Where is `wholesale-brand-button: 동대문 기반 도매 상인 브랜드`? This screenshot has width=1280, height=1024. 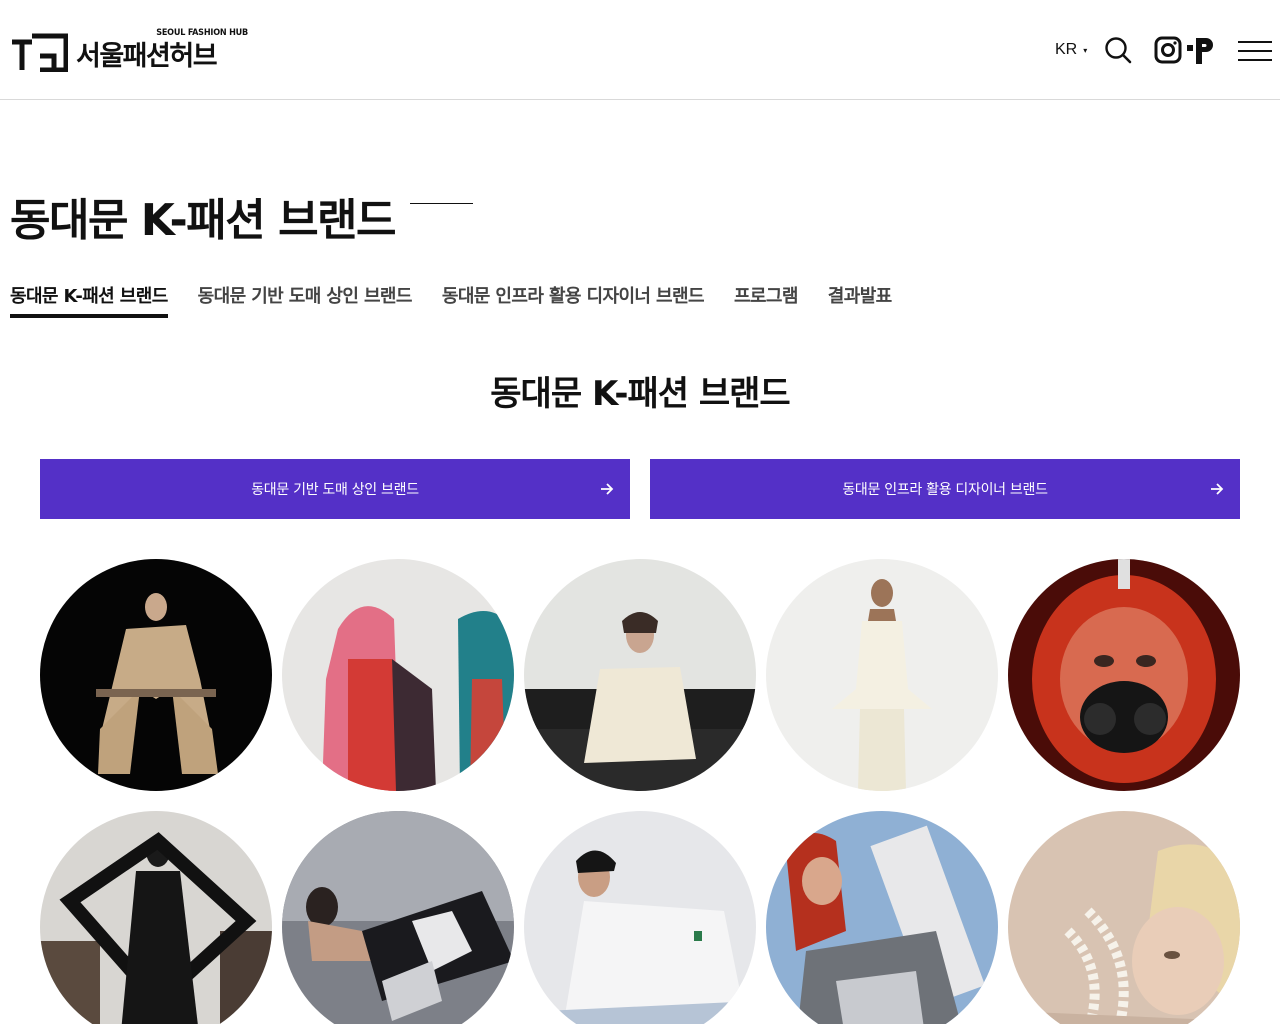
wholesale-brand-button: 동대문 기반 도매 상인 브랜드 is located at coordinates (335, 489).